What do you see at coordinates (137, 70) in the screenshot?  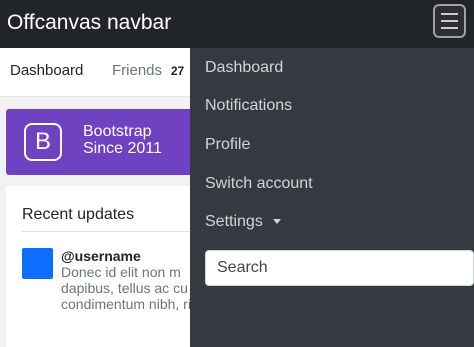 I see `subnav-friends-link: Friends` at bounding box center [137, 70].